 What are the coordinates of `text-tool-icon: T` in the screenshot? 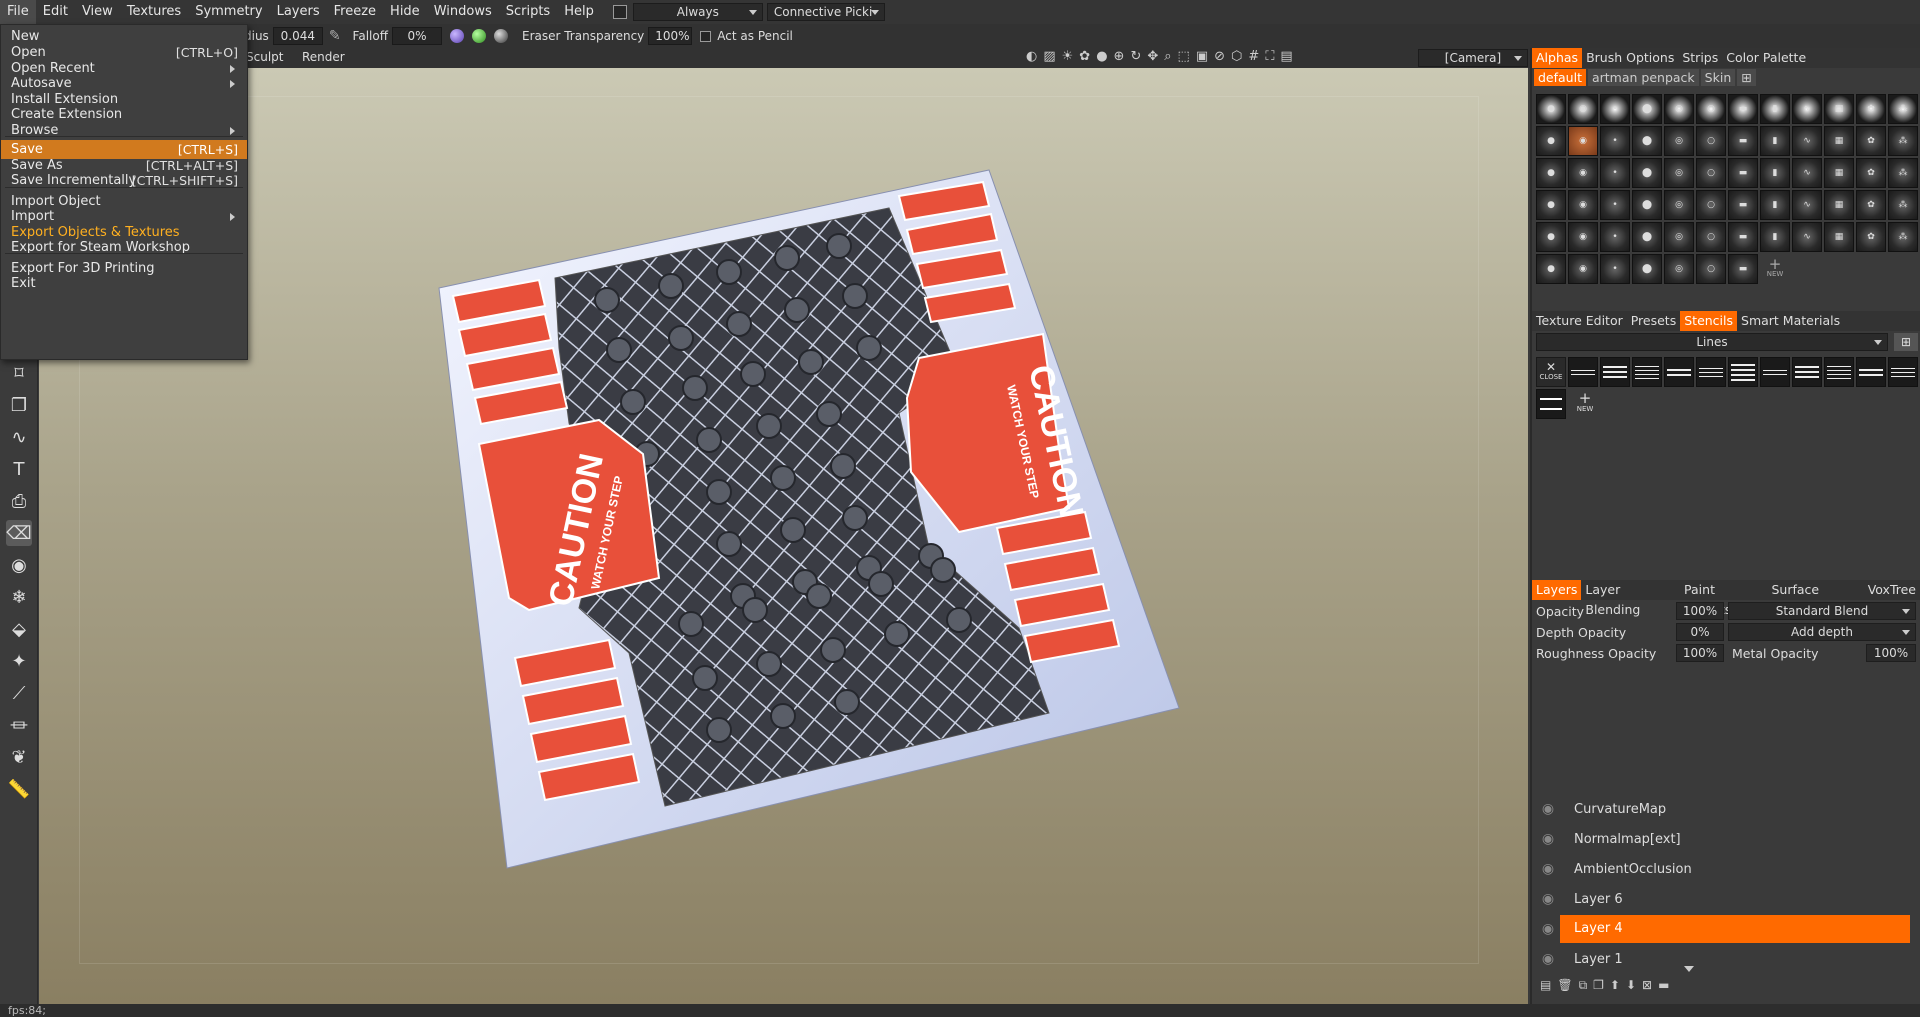 It's located at (19, 469).